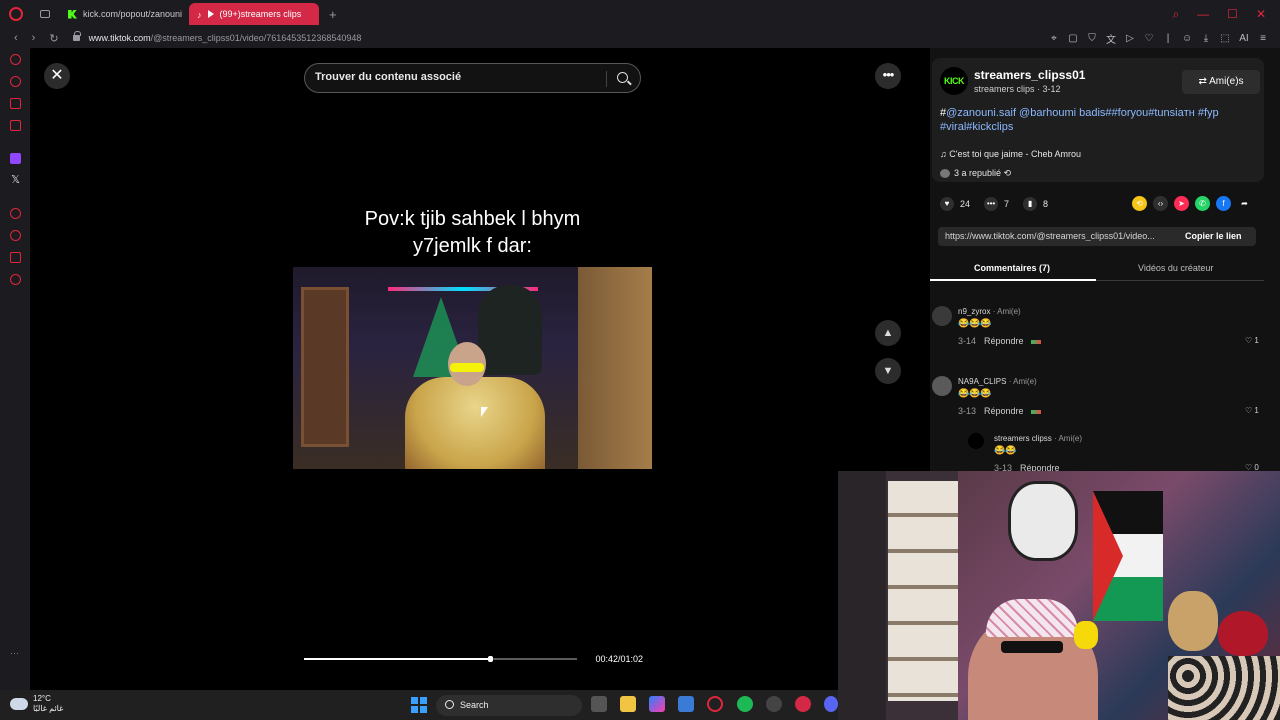  I want to click on tab-creator-videos: Vidéos du créateur, so click(1175, 268).